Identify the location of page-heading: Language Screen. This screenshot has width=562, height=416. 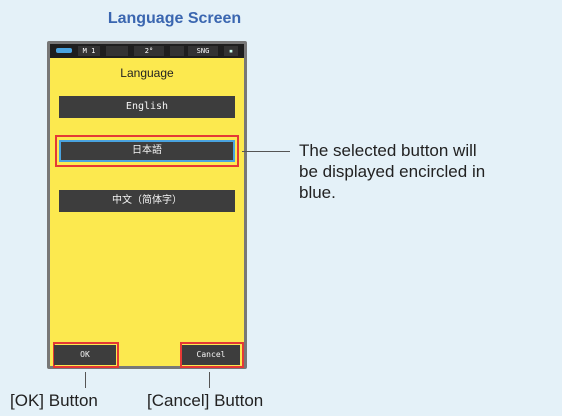
(174, 18).